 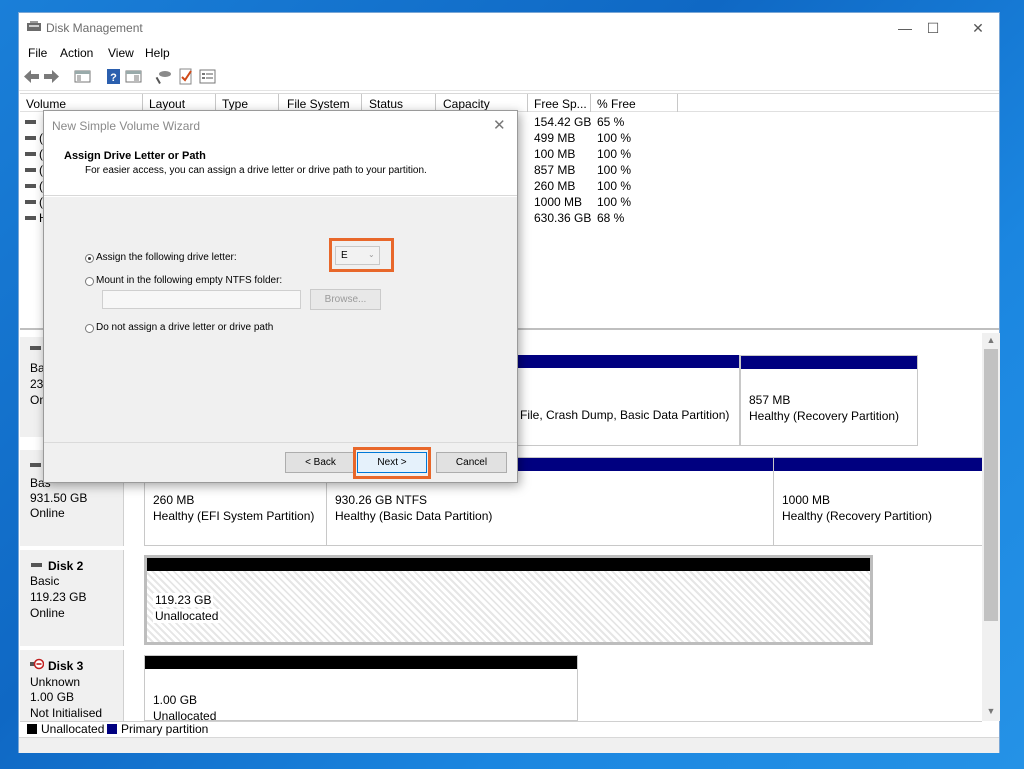 I want to click on minimize-button: —, so click(x=905, y=28).